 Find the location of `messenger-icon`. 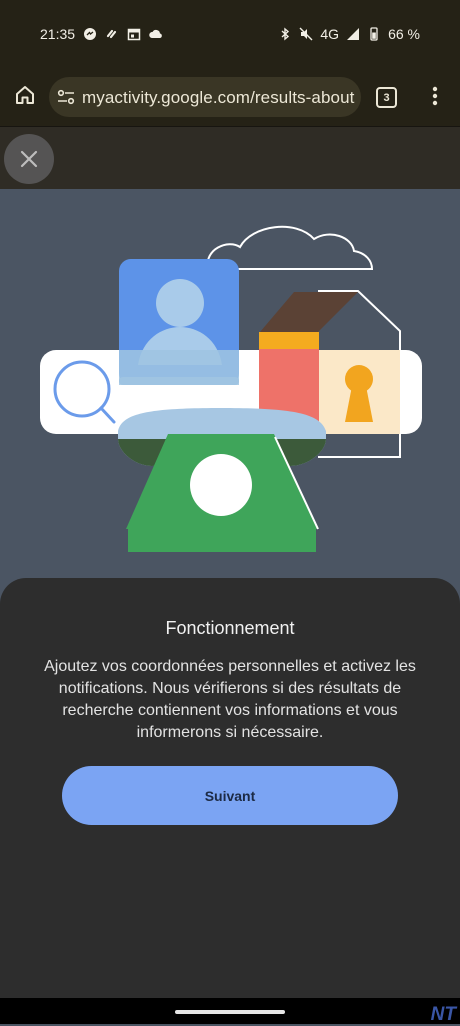

messenger-icon is located at coordinates (90, 34).